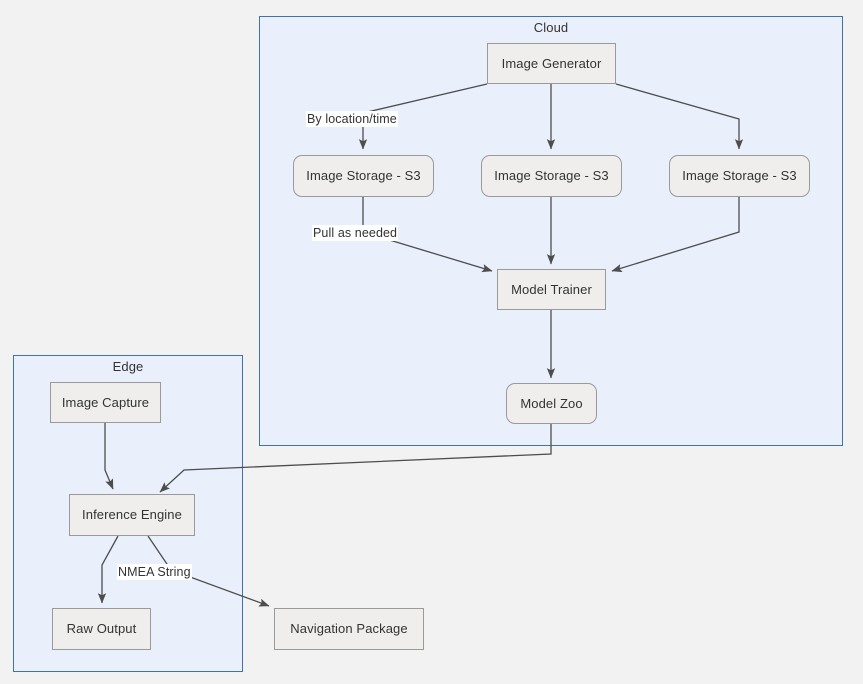 The image size is (863, 684). I want to click on node-navigation-package: Navigation Package, so click(349, 629).